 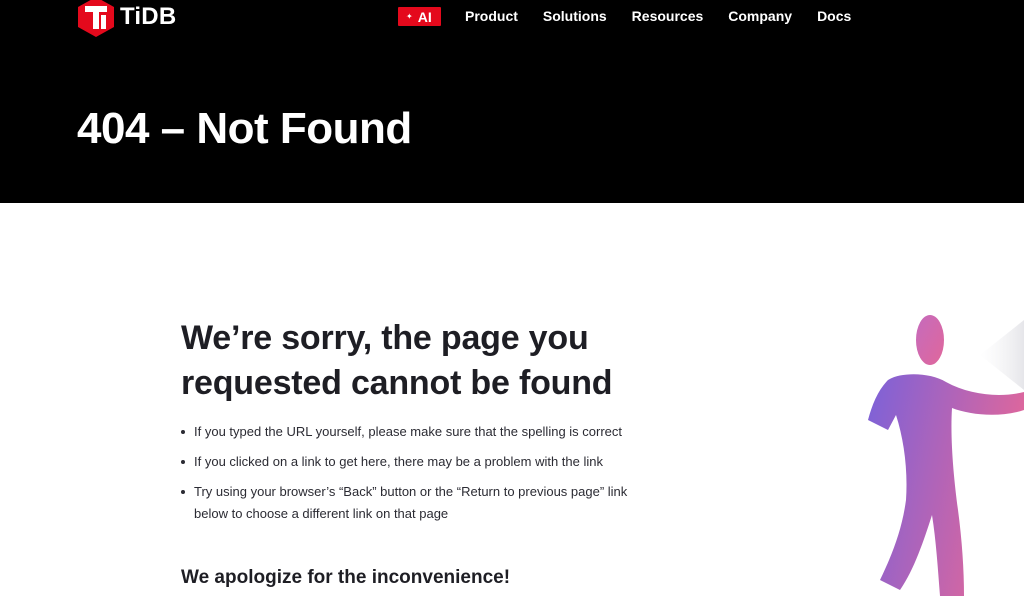 What do you see at coordinates (575, 16) in the screenshot?
I see `nav-item-solutions: Solutions` at bounding box center [575, 16].